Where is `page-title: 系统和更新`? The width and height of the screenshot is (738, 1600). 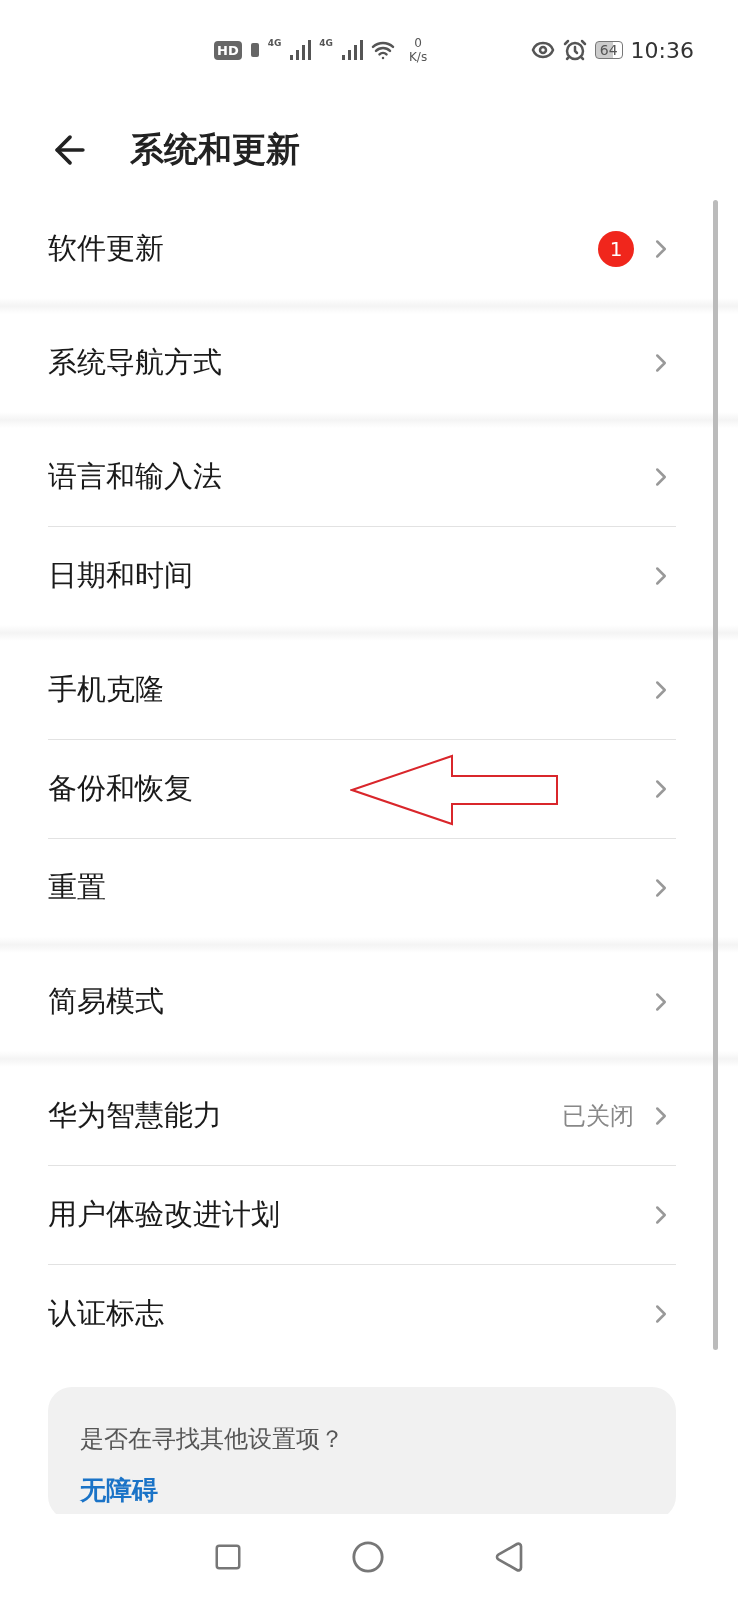 page-title: 系统和更新 is located at coordinates (215, 149).